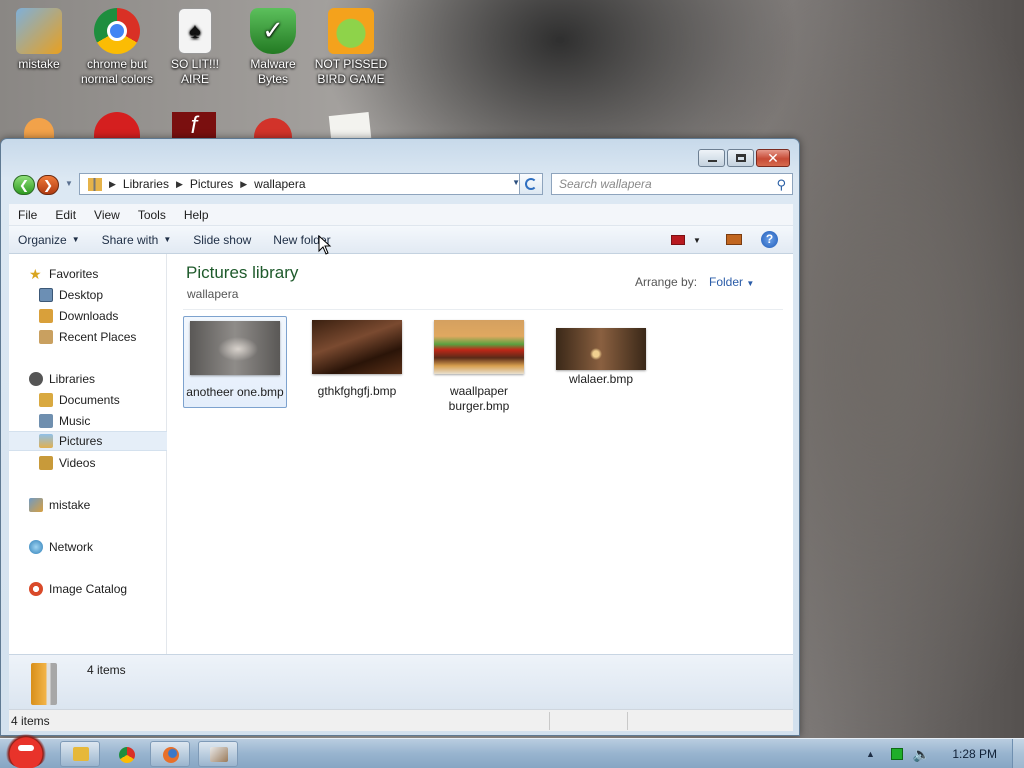  I want to click on clock: 1:28 PM, so click(974, 754).